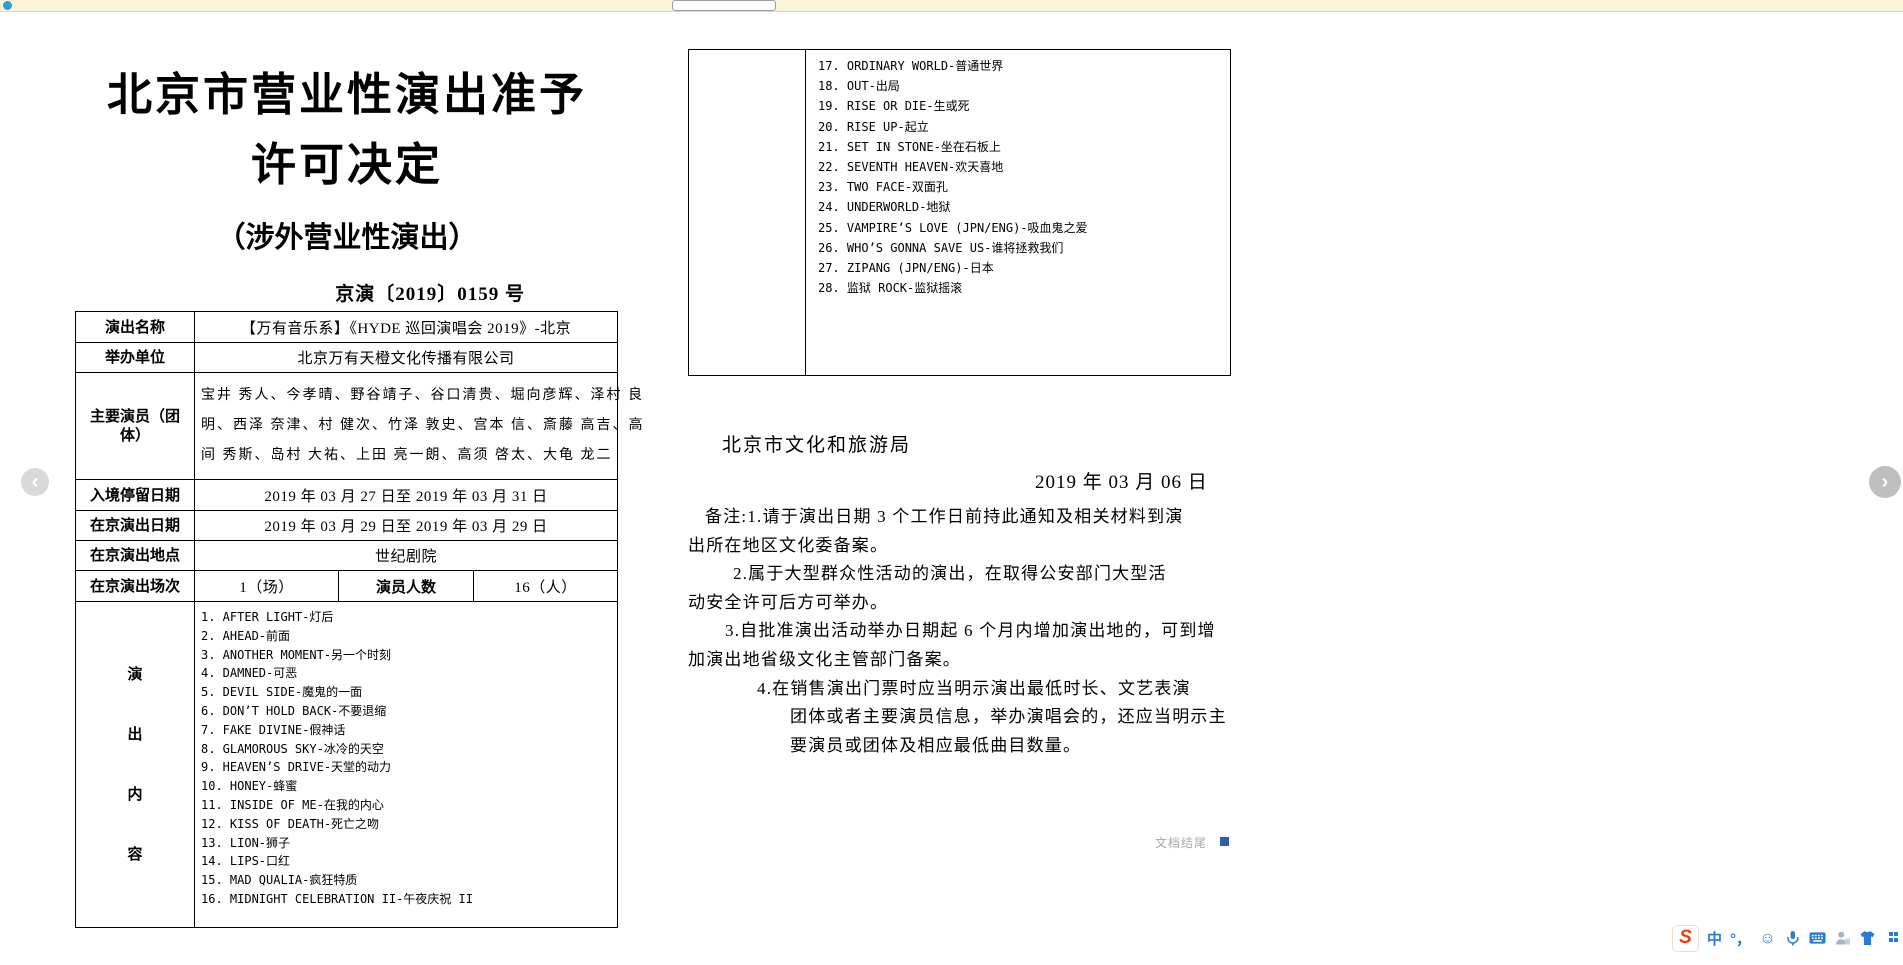 The image size is (1903, 965). Describe the element at coordinates (950, 574) in the screenshot. I see `note-line: 2.属于大型群众性活动的演出，在取得公安部门大型活` at that location.